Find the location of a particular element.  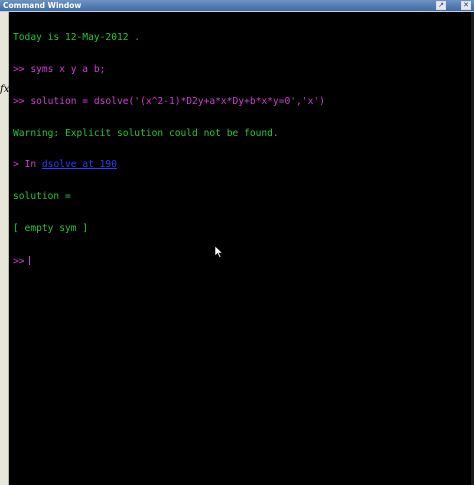

console-line-result-value: [ empty sym ] is located at coordinates (51, 228).